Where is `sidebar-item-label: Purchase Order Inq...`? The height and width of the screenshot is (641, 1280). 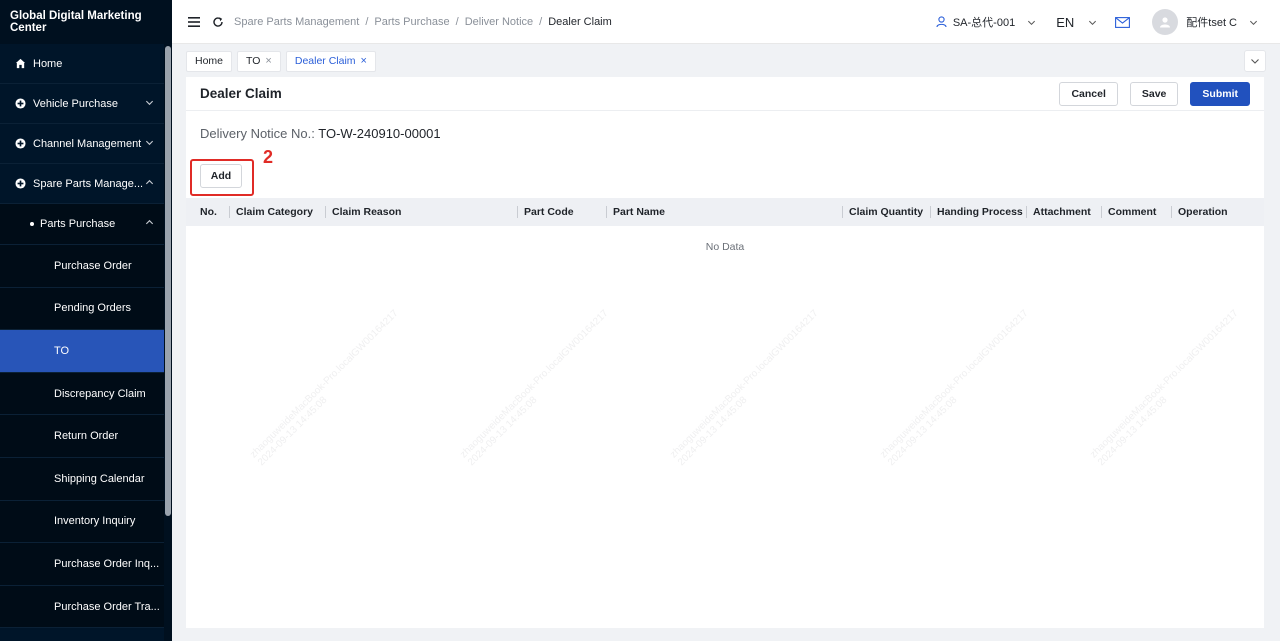
sidebar-item-label: Purchase Order Inq... is located at coordinates (107, 563).